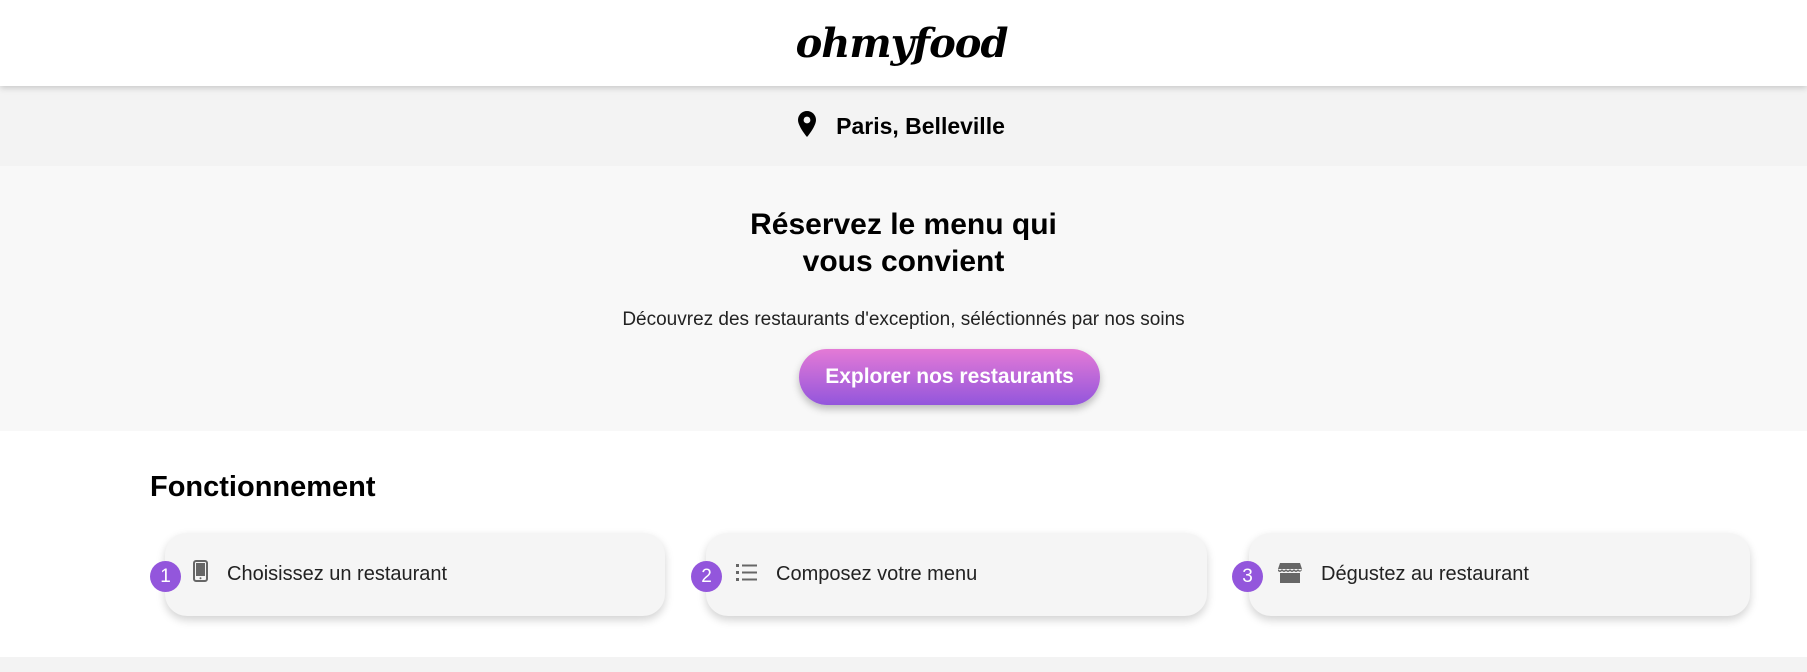  I want to click on location-text: Paris, Belleville, so click(920, 125).